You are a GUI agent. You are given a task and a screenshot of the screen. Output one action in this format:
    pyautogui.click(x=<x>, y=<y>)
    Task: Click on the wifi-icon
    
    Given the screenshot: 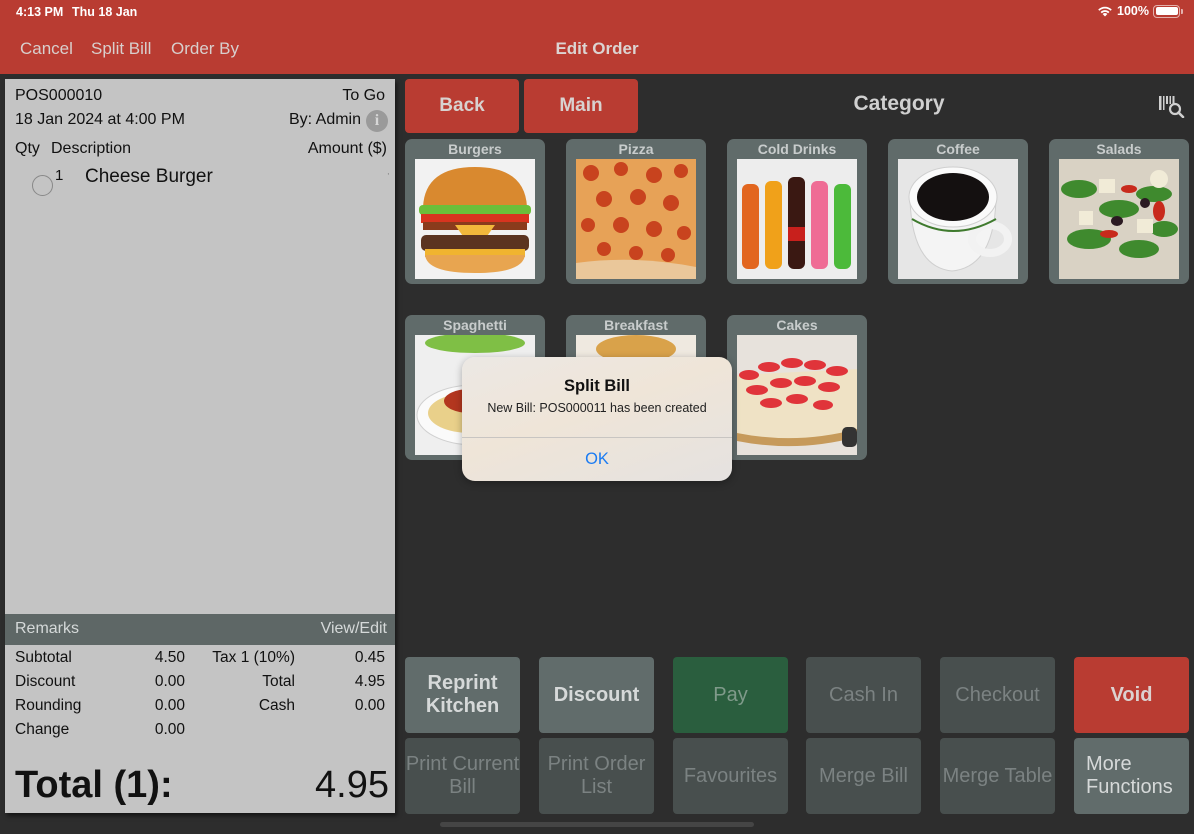 What is the action you would take?
    pyautogui.click(x=1105, y=11)
    